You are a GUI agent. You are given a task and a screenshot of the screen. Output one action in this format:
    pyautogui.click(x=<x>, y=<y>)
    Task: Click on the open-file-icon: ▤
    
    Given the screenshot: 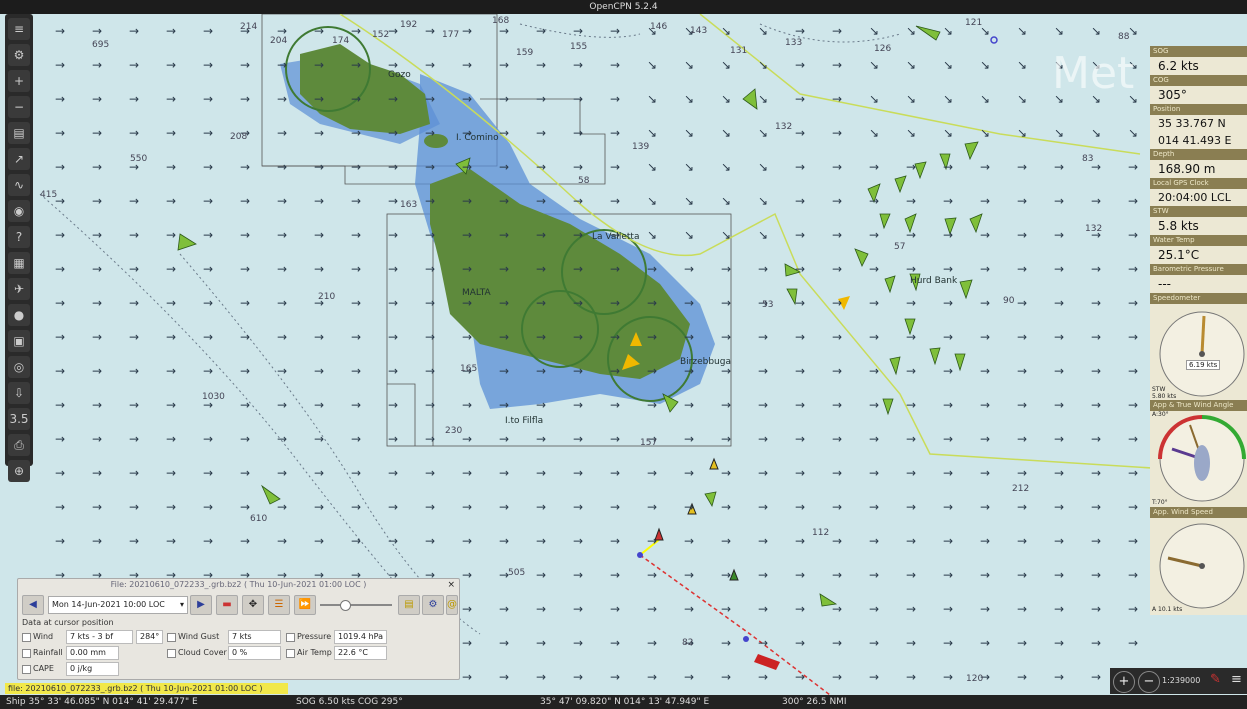 What is the action you would take?
    pyautogui.click(x=409, y=605)
    